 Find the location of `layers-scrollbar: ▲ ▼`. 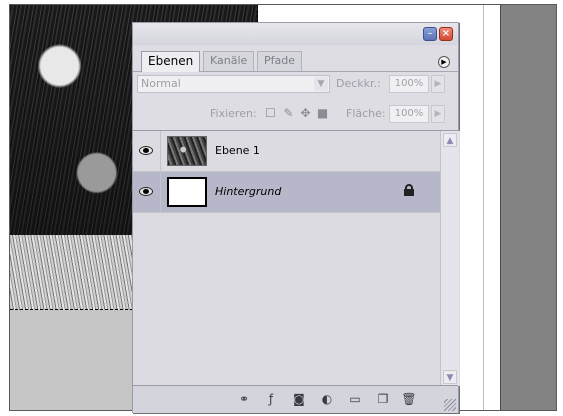

layers-scrollbar: ▲ ▼ is located at coordinates (449, 258).